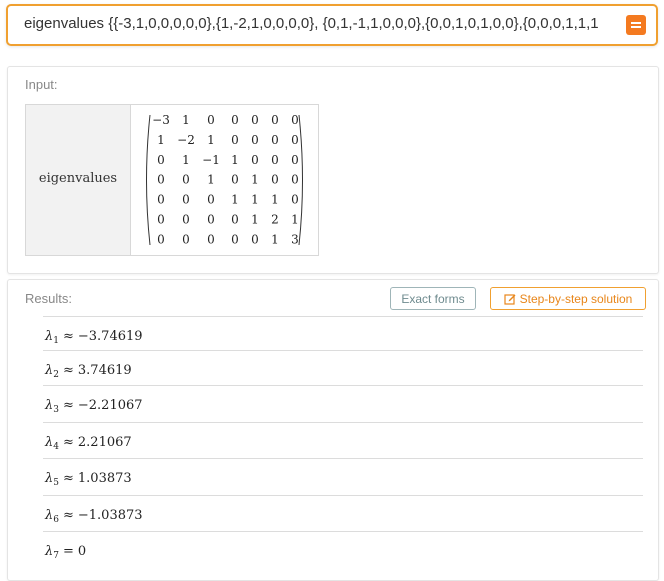  Describe the element at coordinates (343, 368) in the screenshot. I see `result-row: λ2 ≈3.74619` at that location.